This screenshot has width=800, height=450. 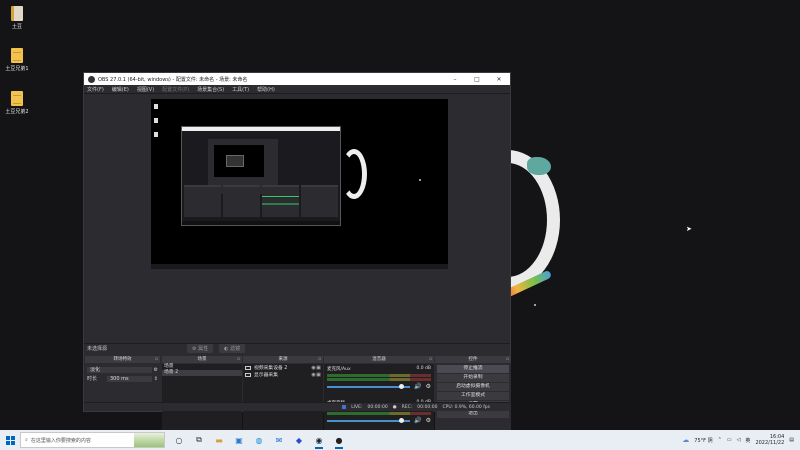 What do you see at coordinates (248, 367) in the screenshot?
I see `camera-icon` at bounding box center [248, 367].